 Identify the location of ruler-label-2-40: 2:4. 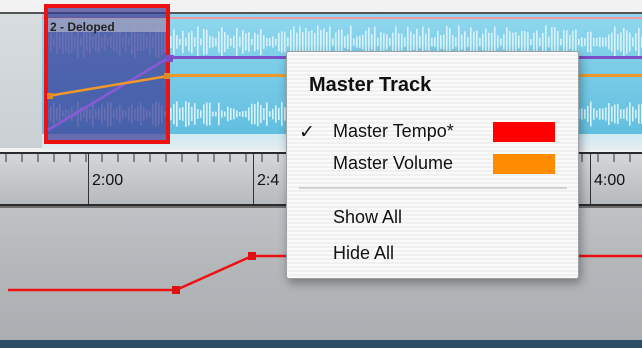
(268, 180).